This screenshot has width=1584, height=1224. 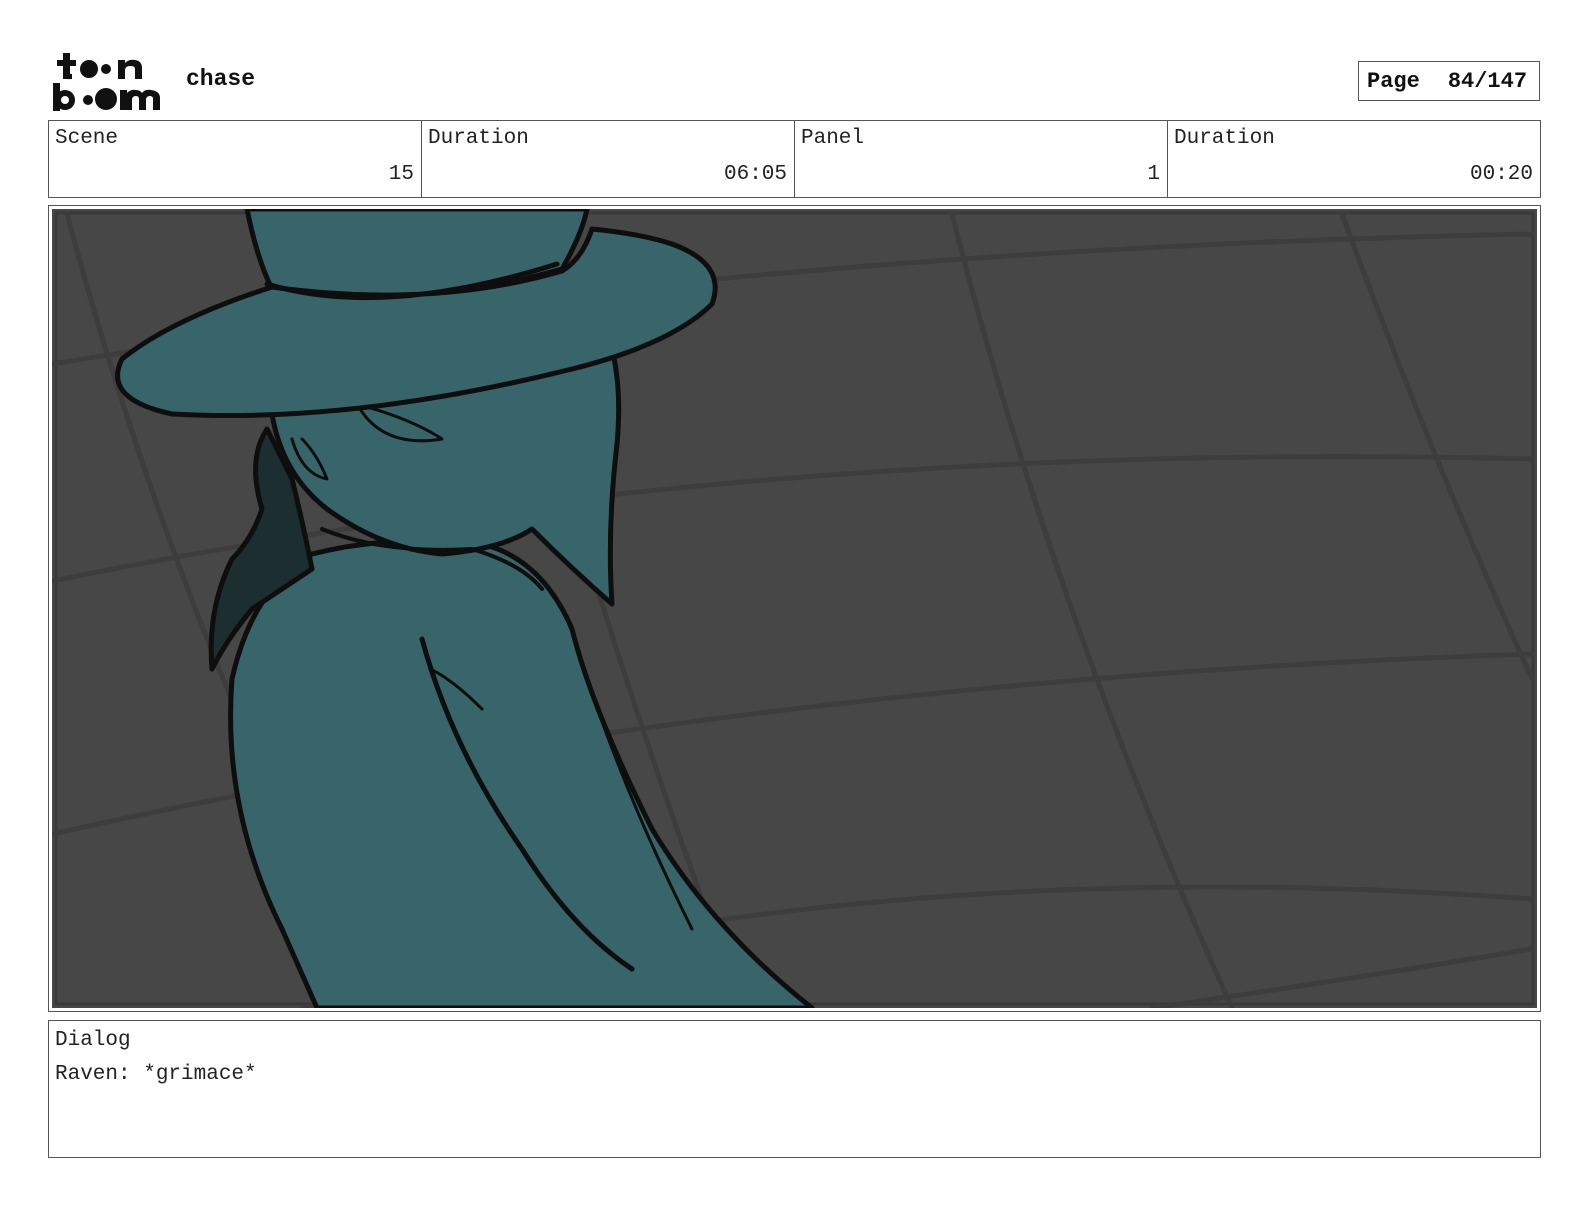 What do you see at coordinates (156, 1074) in the screenshot?
I see `dialog-text: Raven: *grimace*` at bounding box center [156, 1074].